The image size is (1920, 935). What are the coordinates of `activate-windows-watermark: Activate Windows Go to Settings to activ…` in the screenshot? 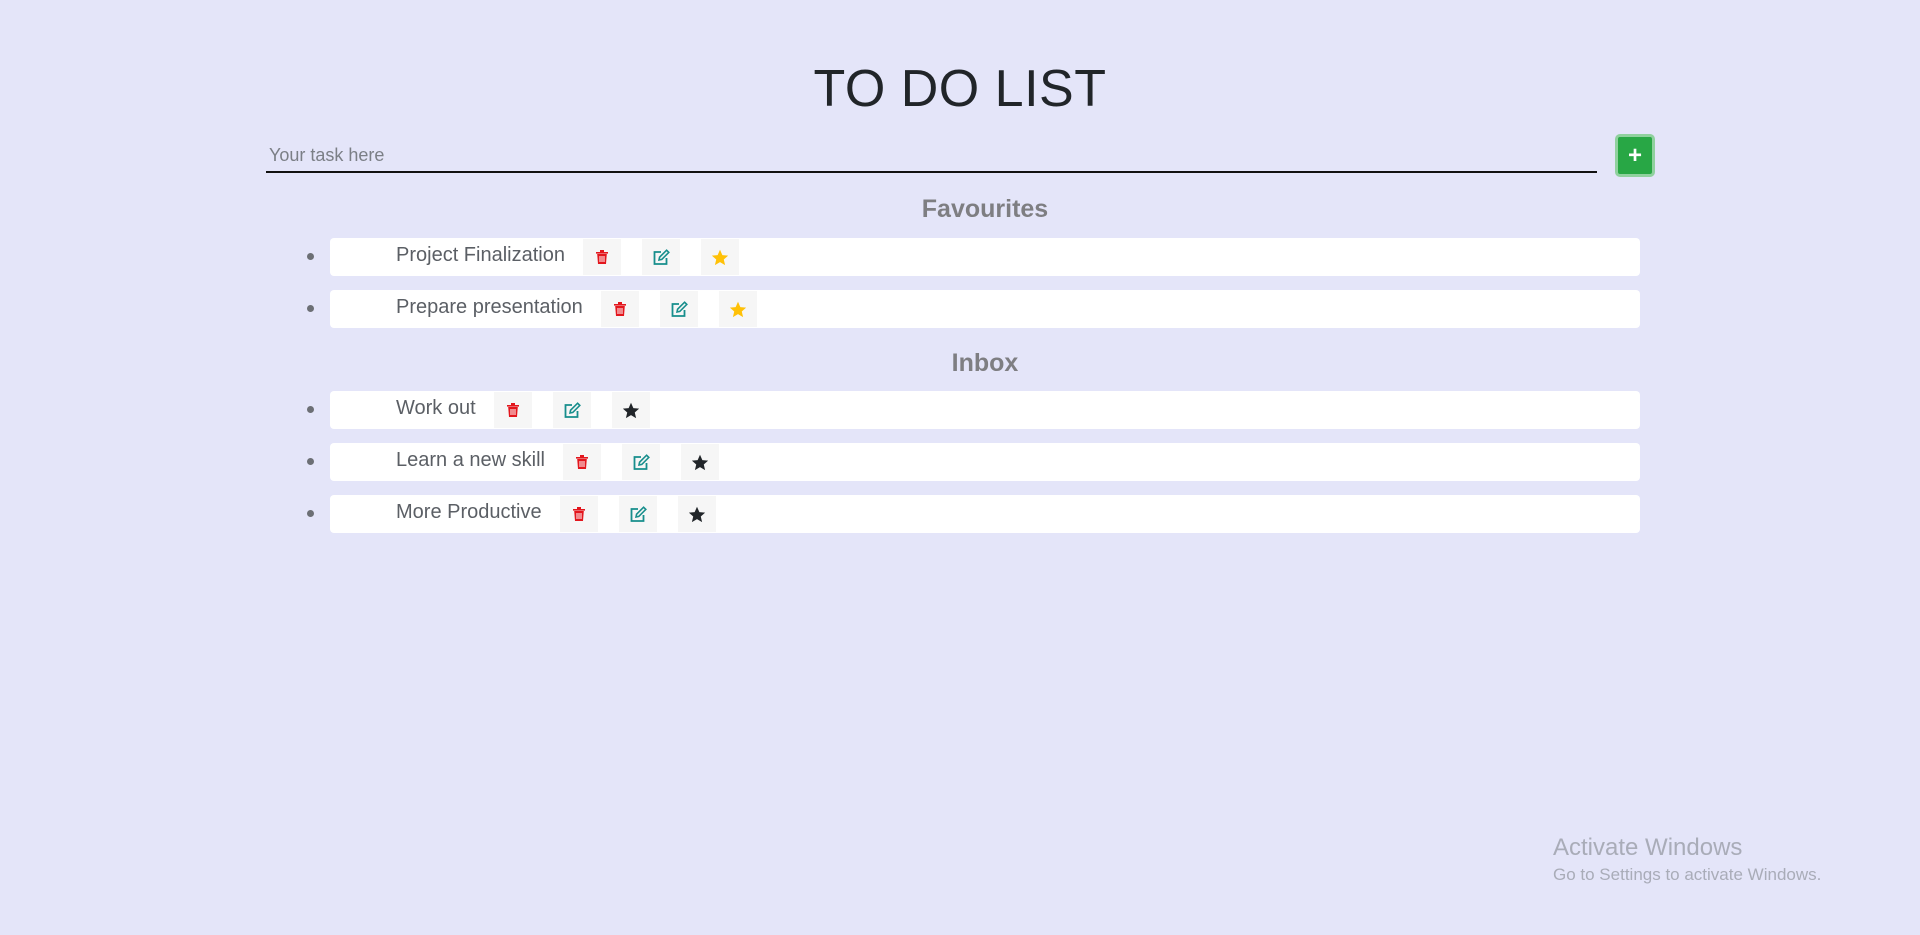 It's located at (1687, 860).